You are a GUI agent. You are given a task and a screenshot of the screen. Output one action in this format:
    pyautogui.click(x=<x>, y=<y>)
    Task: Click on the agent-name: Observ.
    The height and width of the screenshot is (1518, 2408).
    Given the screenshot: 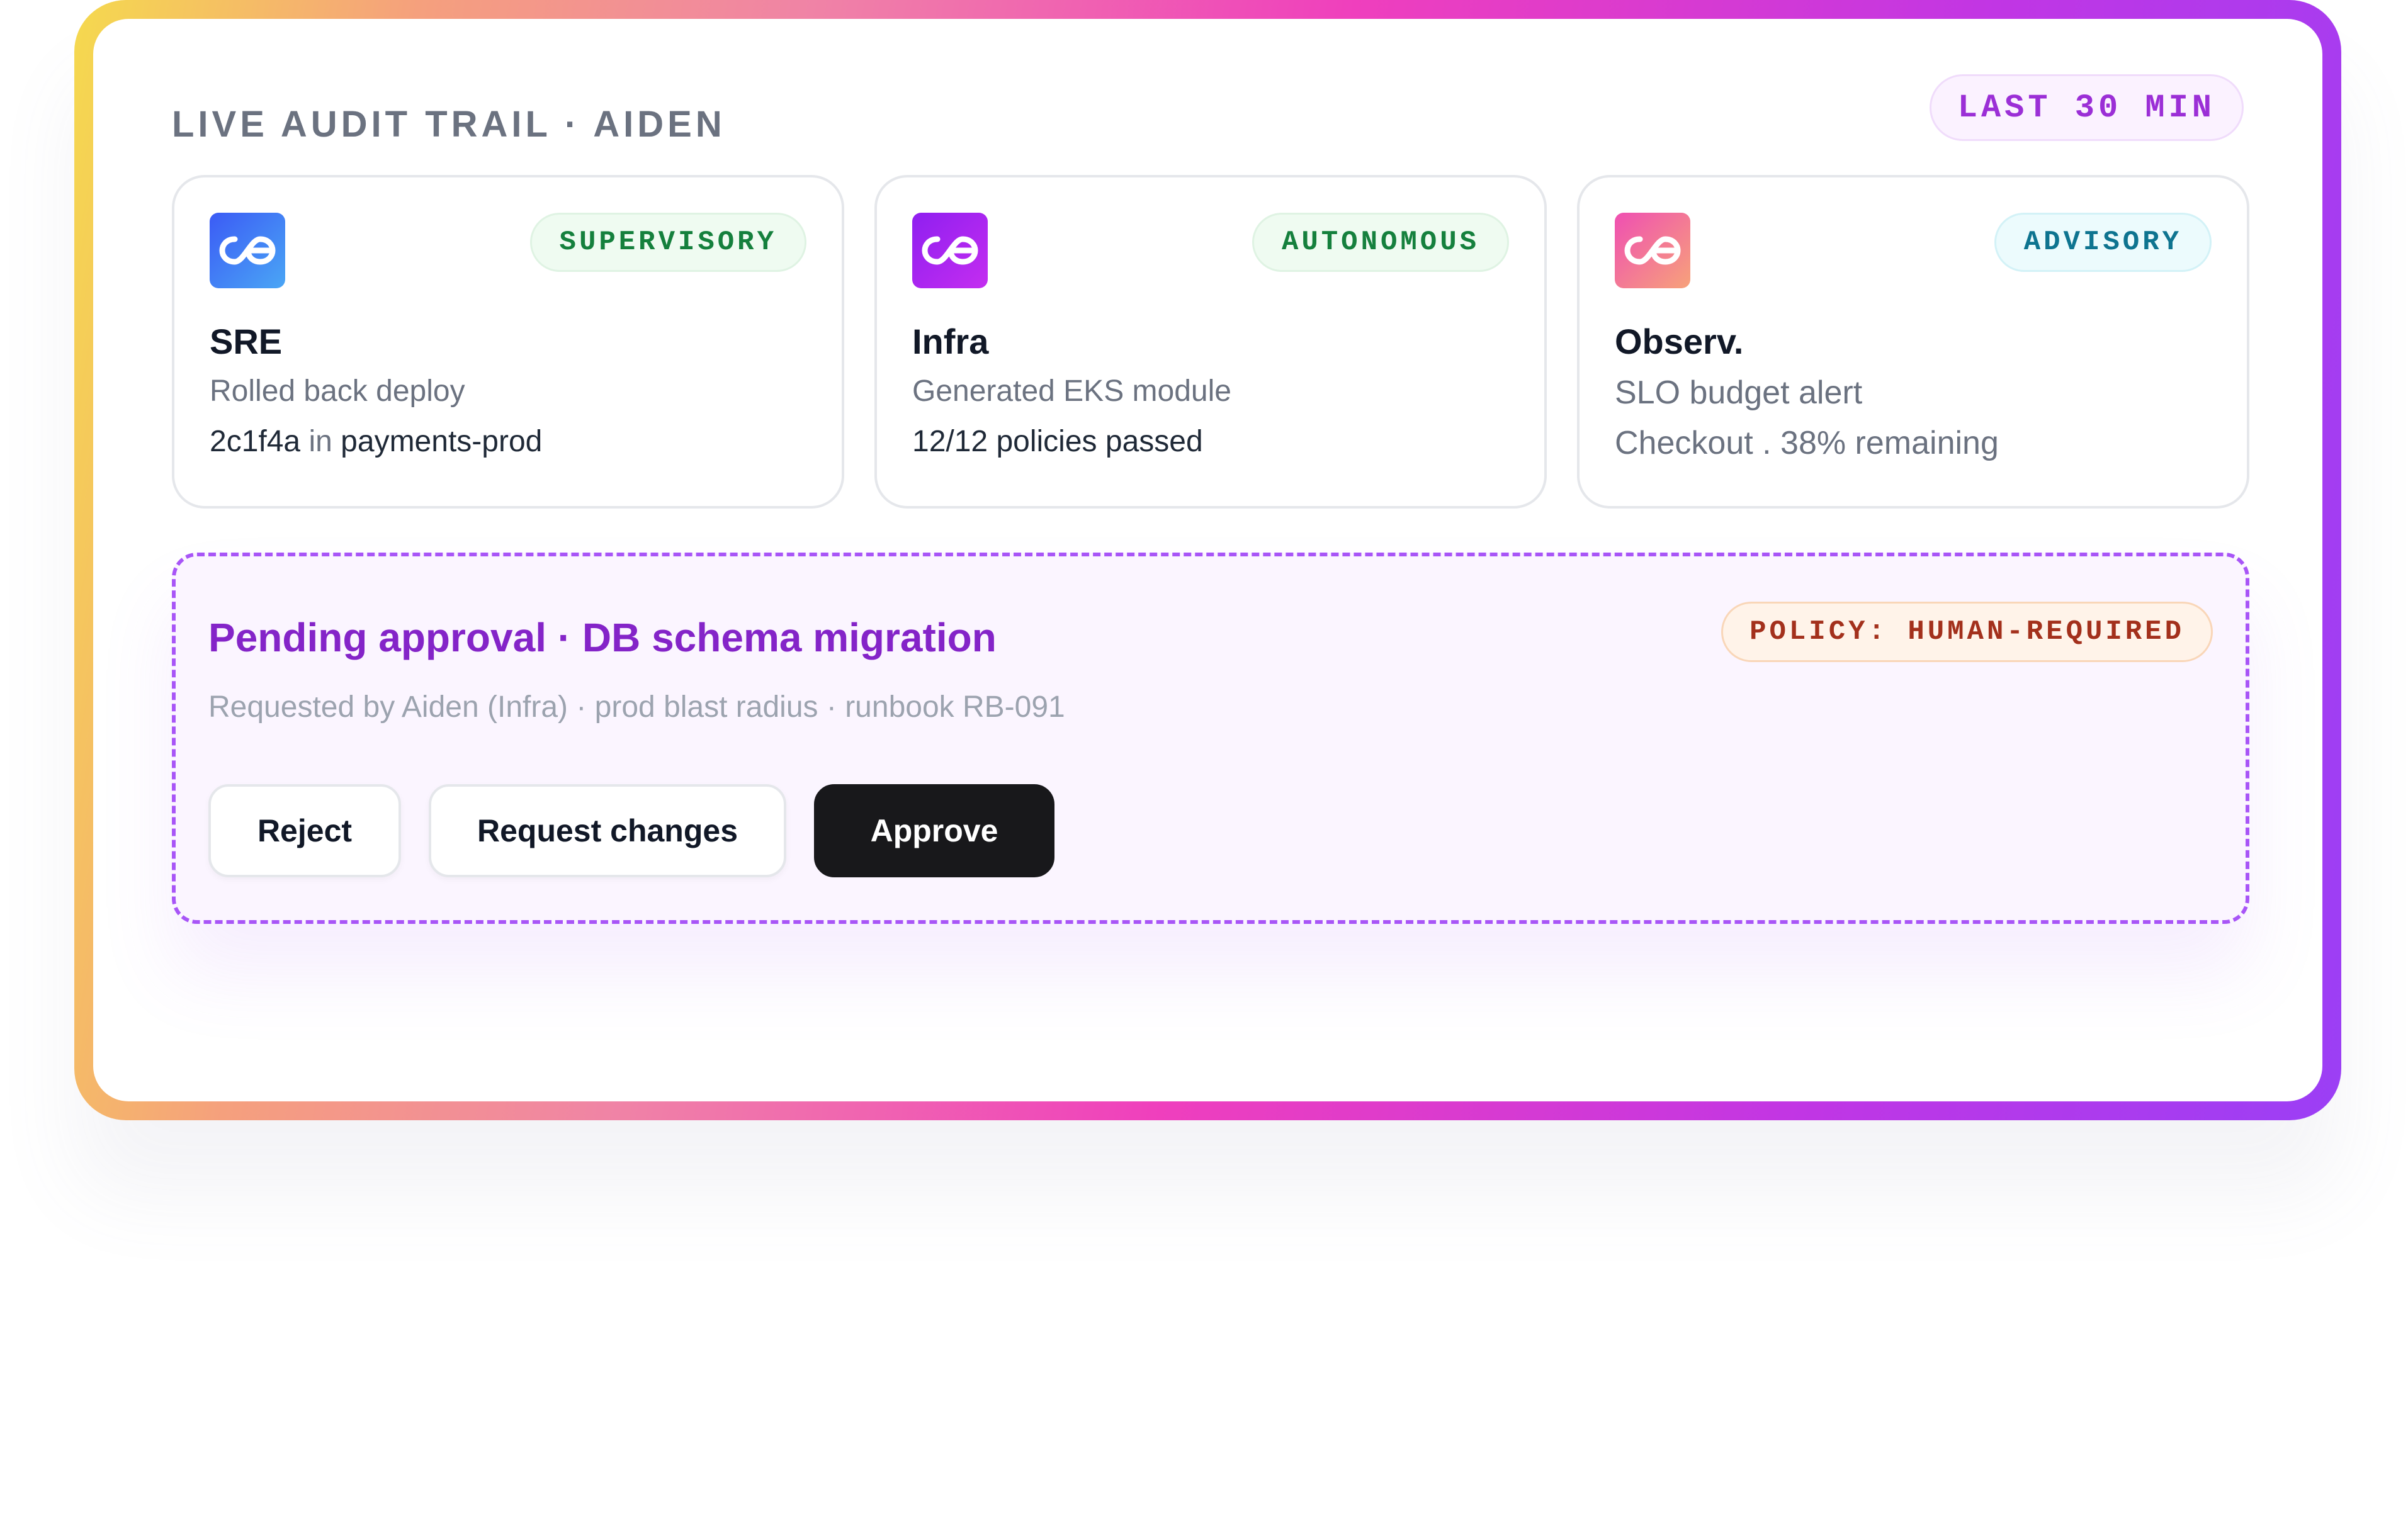 What is the action you would take?
    pyautogui.click(x=1680, y=341)
    